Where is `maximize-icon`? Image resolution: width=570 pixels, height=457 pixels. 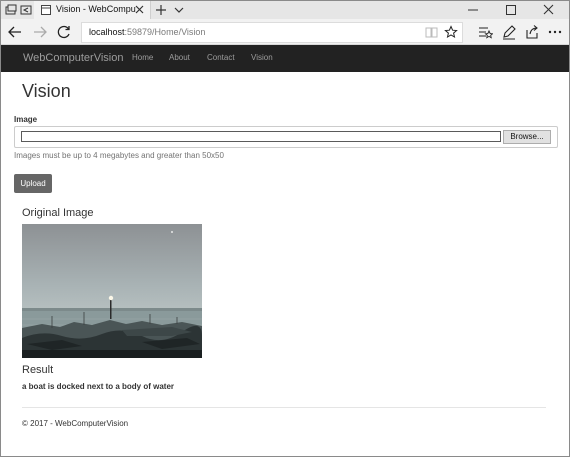
maximize-icon is located at coordinates (511, 10).